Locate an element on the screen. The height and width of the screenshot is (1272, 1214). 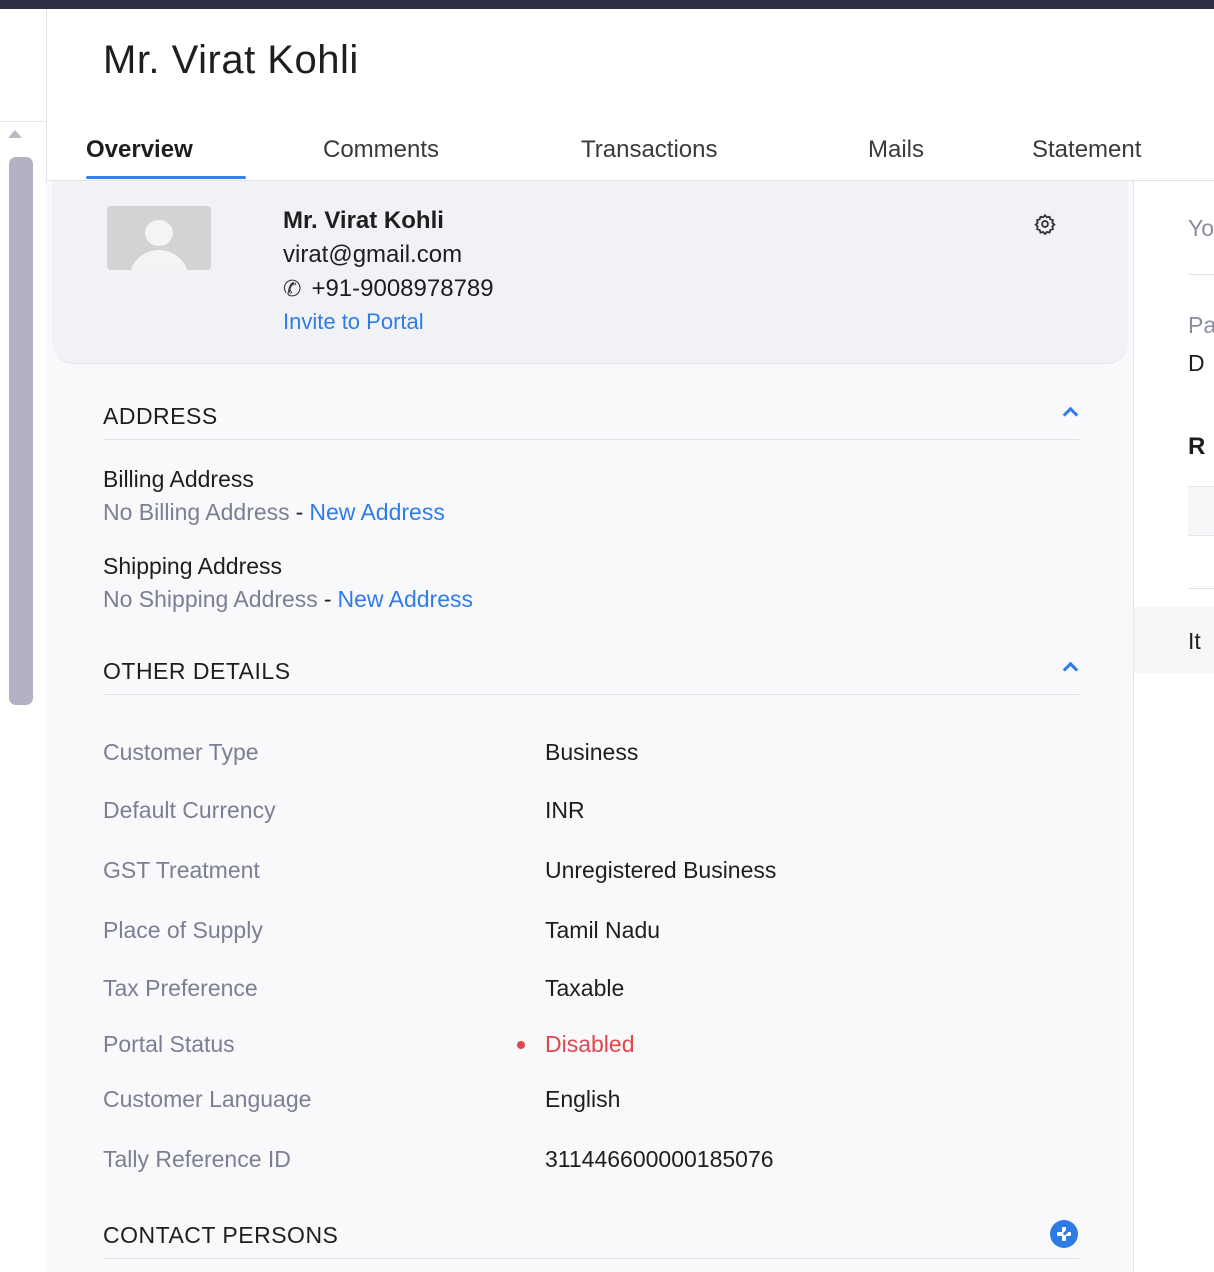
tally-reference-id-value: 311446600000185076 is located at coordinates (659, 1159).